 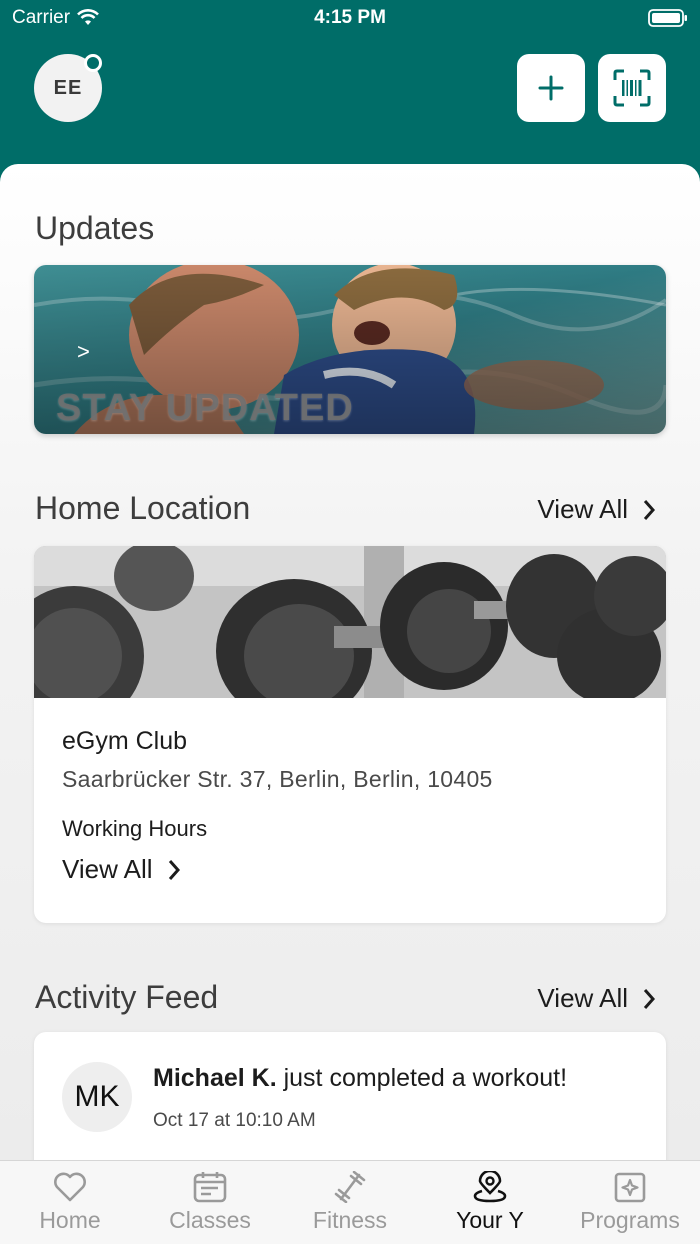 I want to click on add-button, so click(x=551, y=88).